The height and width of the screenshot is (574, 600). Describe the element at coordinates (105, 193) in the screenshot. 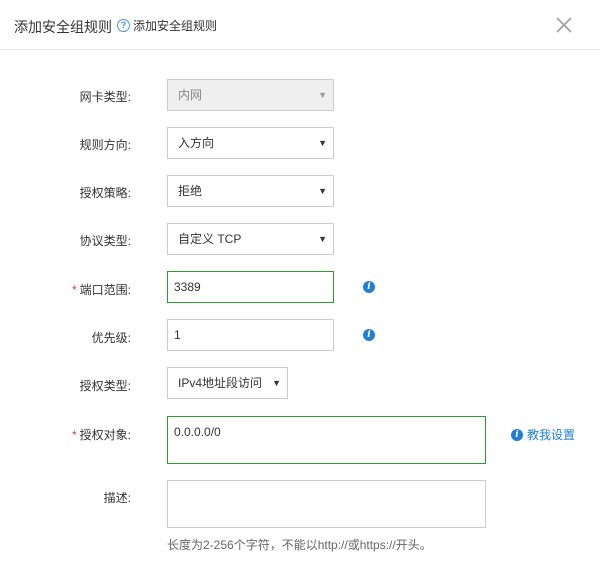

I see `policy-label: 授权策略:` at that location.